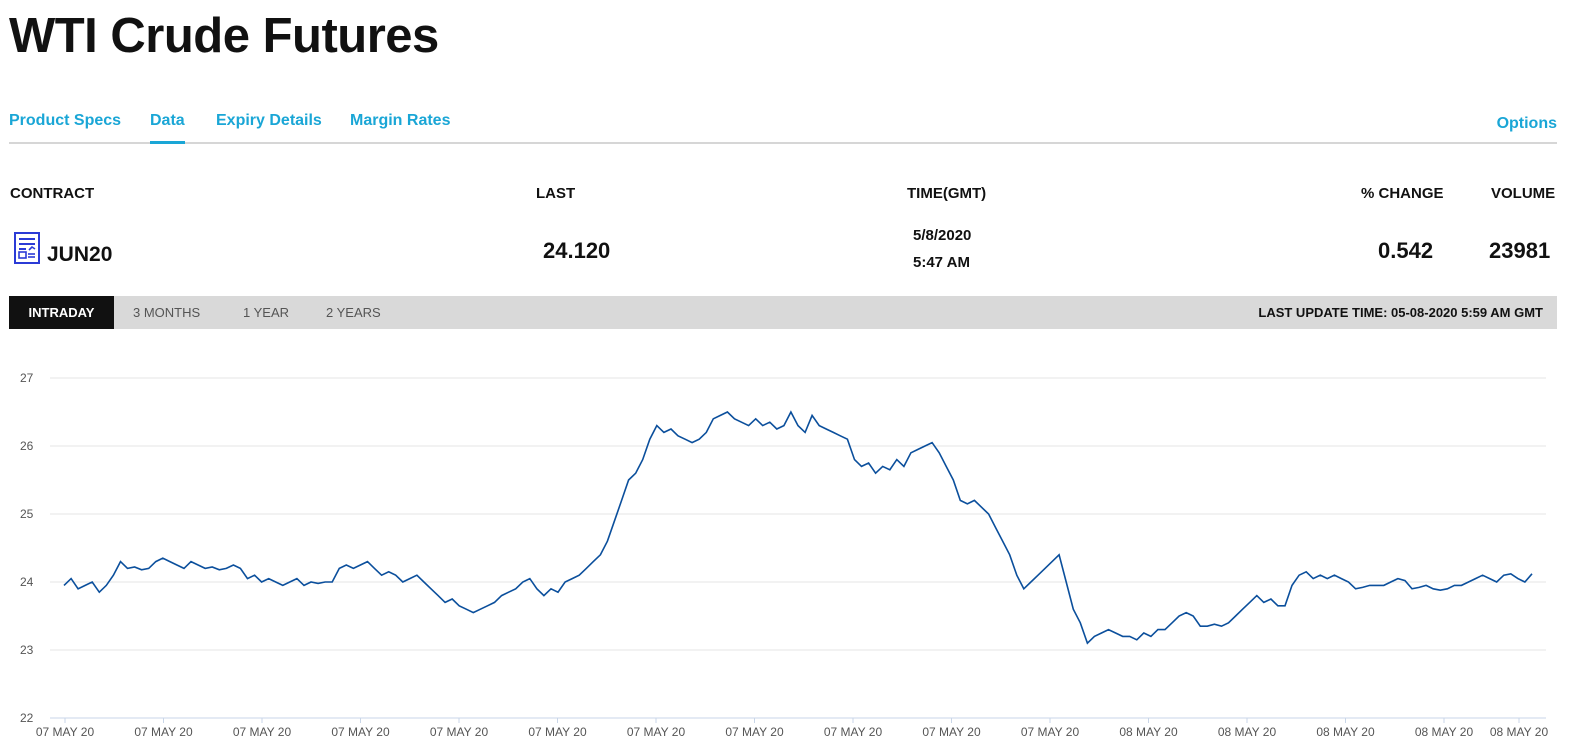  What do you see at coordinates (1520, 250) in the screenshot?
I see `volume-value: 23981` at bounding box center [1520, 250].